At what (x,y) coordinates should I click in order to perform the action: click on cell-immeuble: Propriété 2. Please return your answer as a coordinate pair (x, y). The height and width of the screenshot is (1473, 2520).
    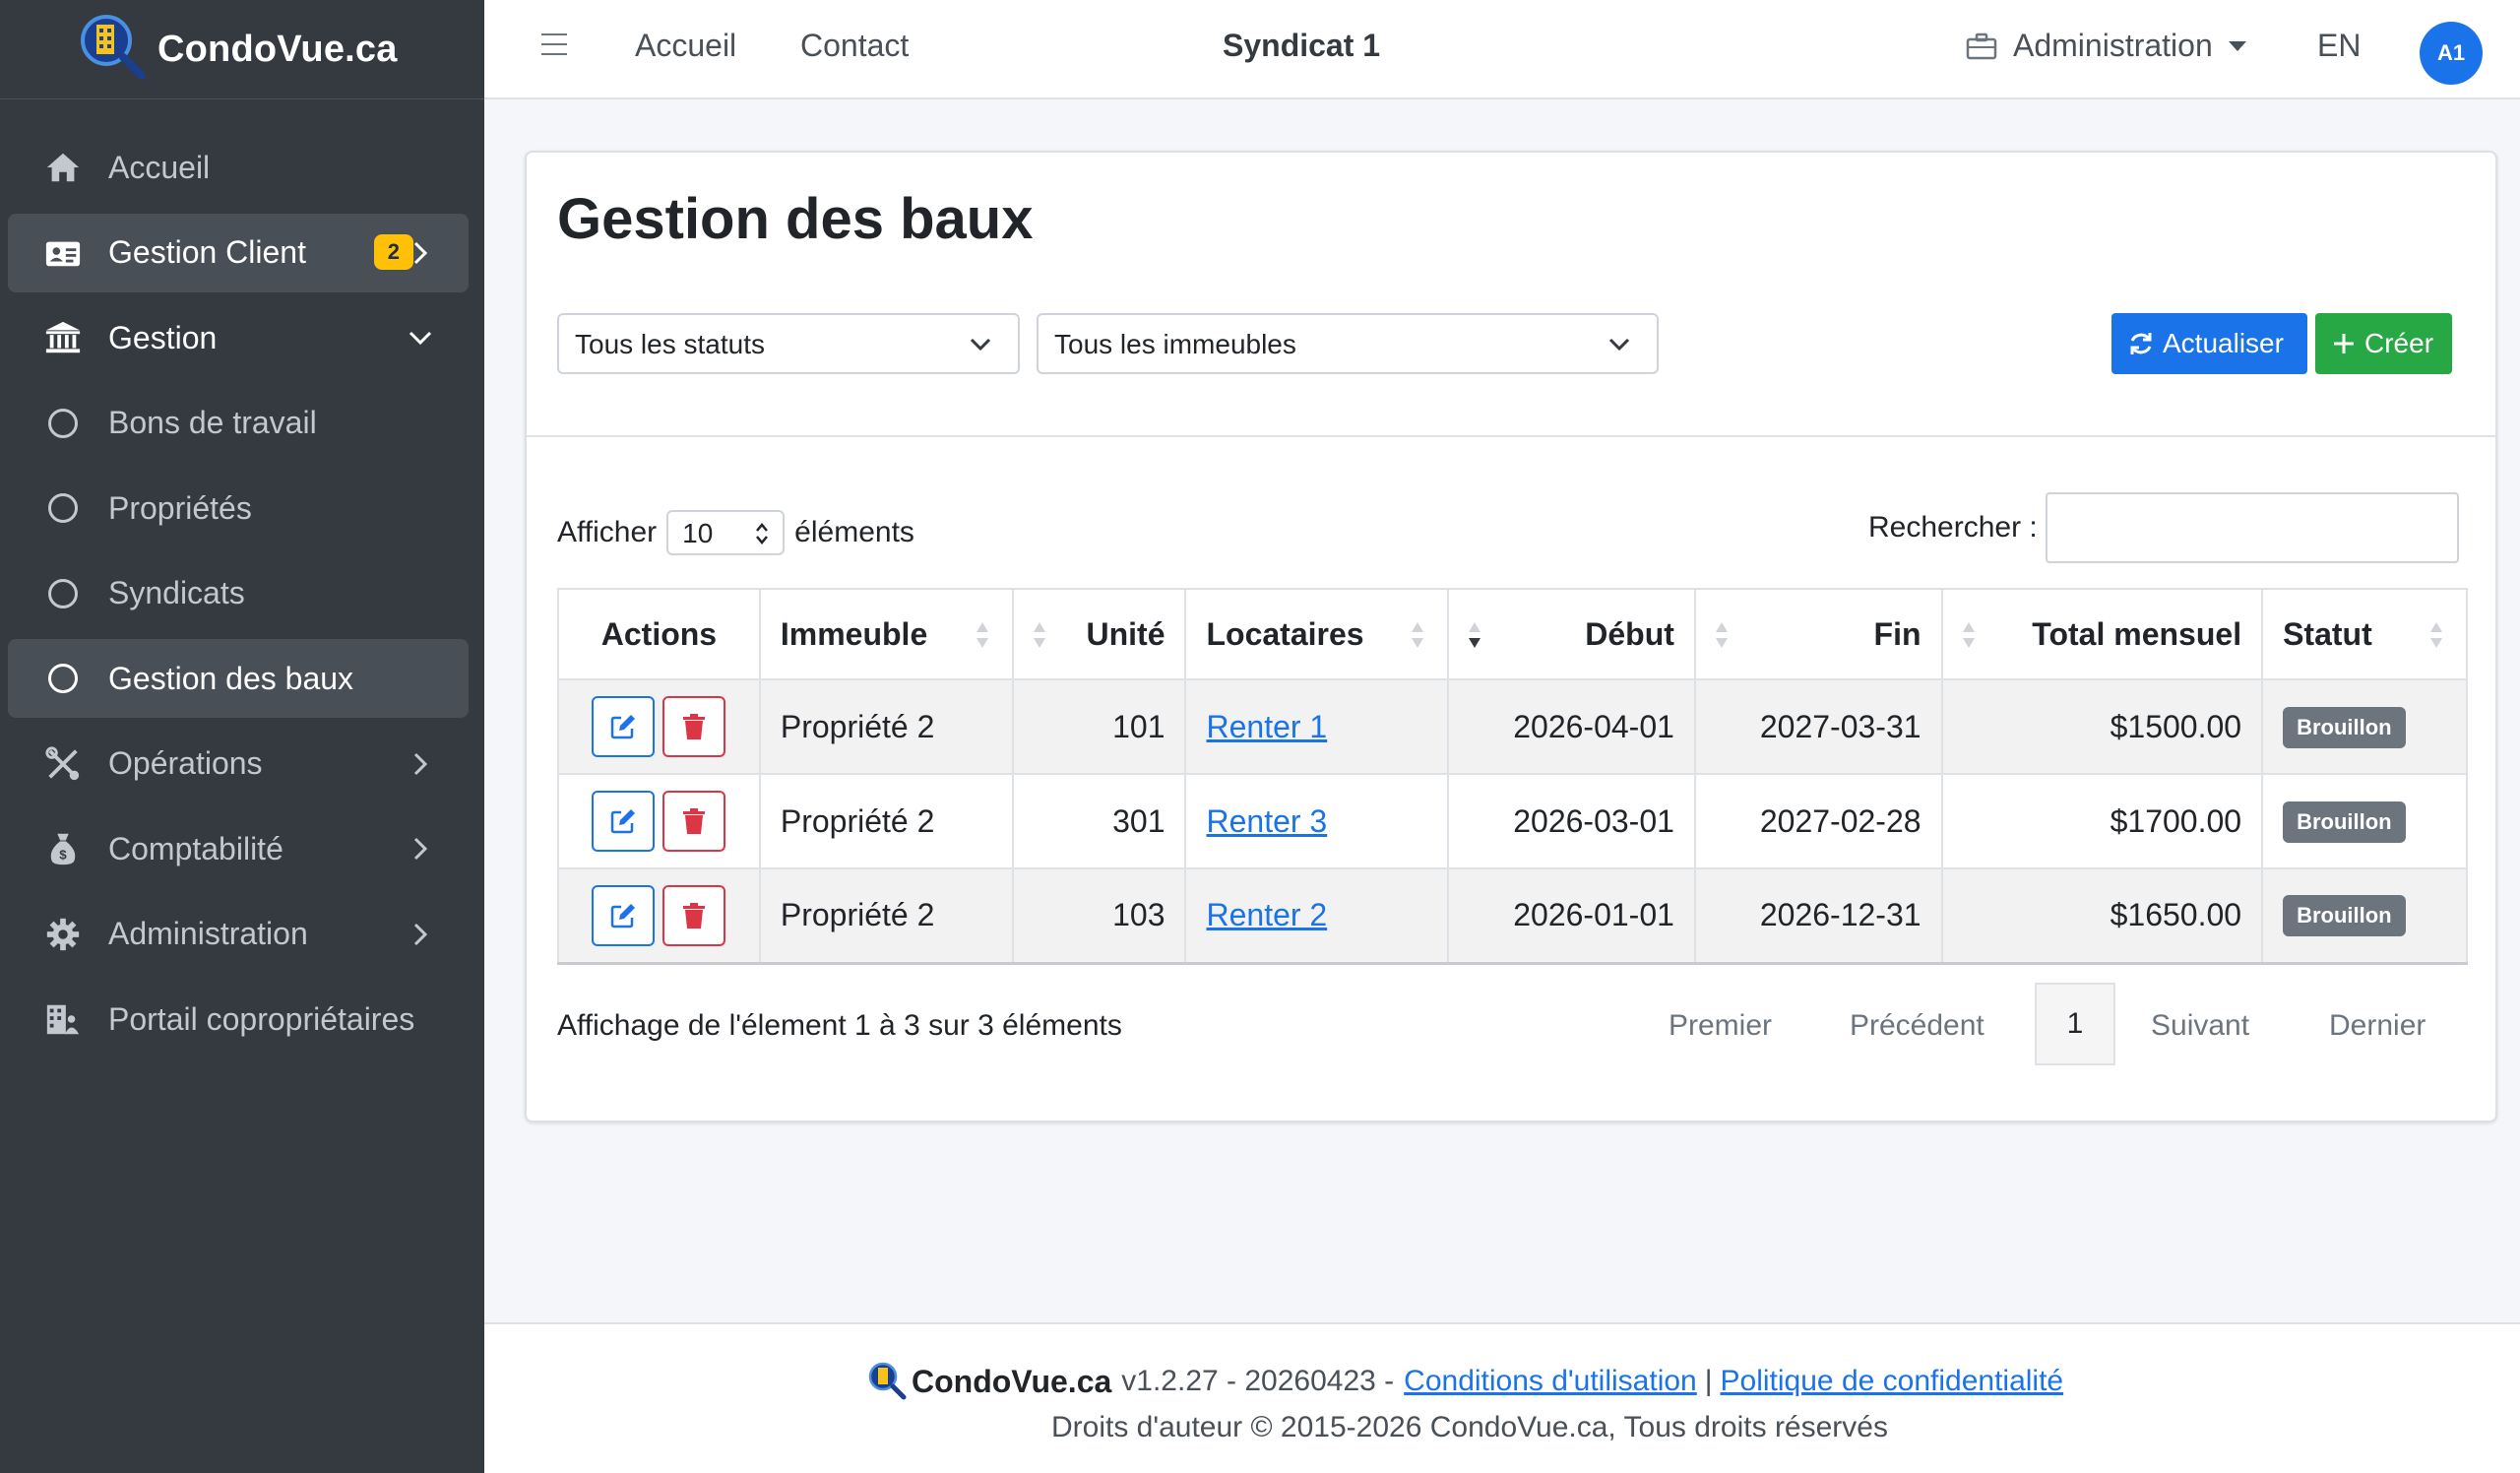
    Looking at the image, I should click on (886, 916).